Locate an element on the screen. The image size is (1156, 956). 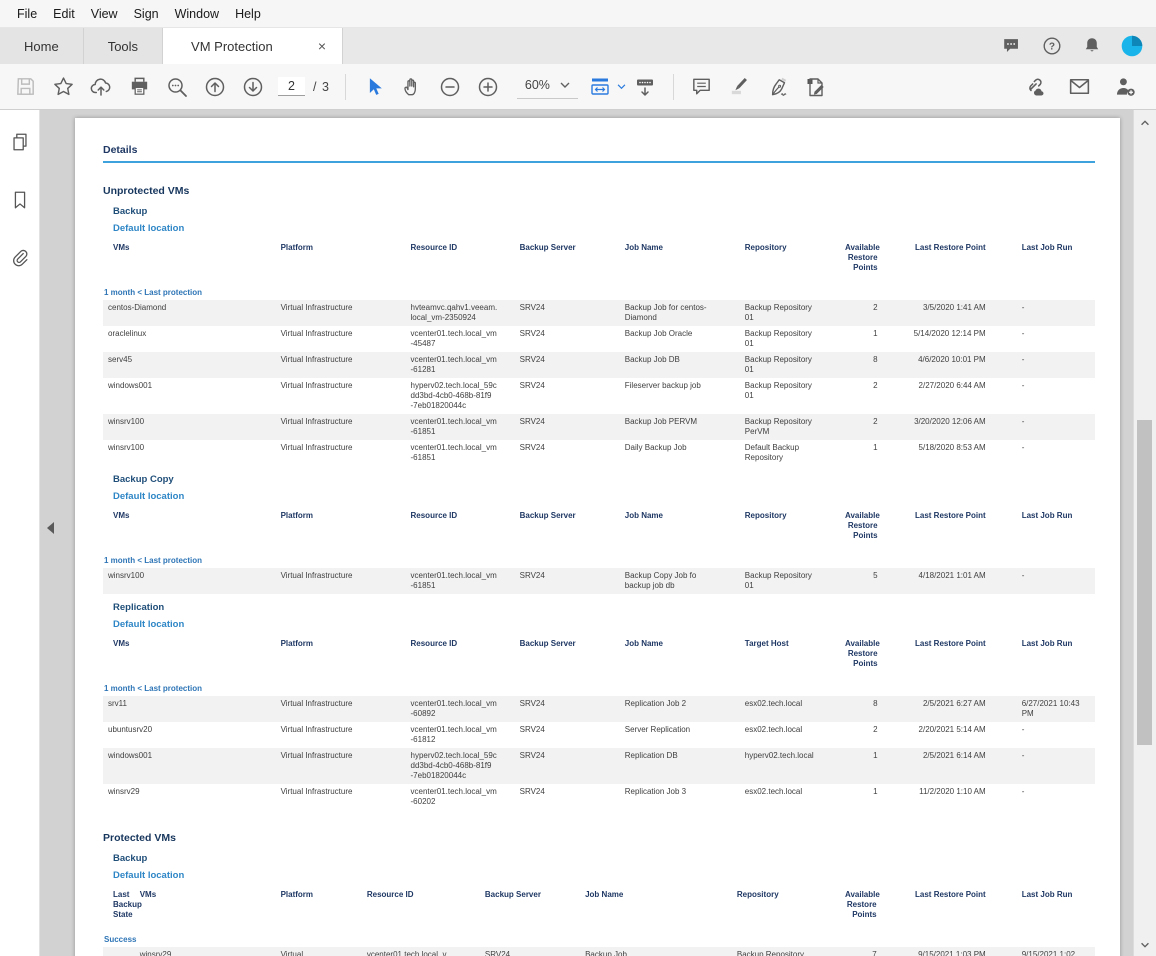
share-cloud-upload-icon is located at coordinates (101, 87).